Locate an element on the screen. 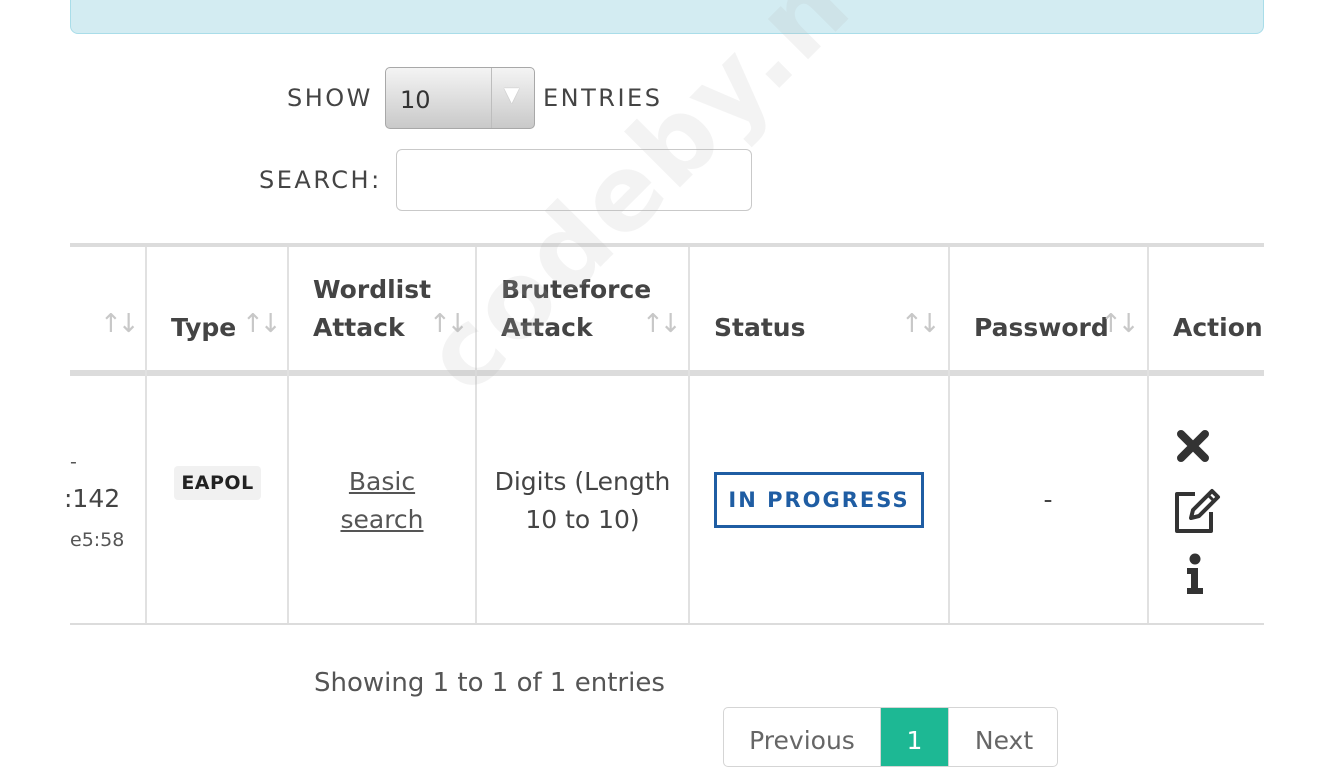 The image size is (1334, 767). bruteforce-line2: 10 to 10) is located at coordinates (582, 519).